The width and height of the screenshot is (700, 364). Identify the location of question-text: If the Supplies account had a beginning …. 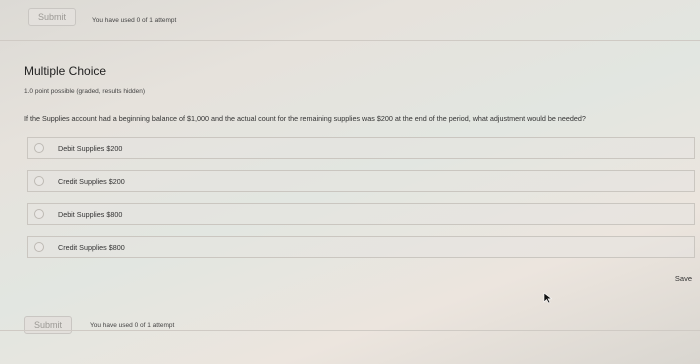
(305, 118).